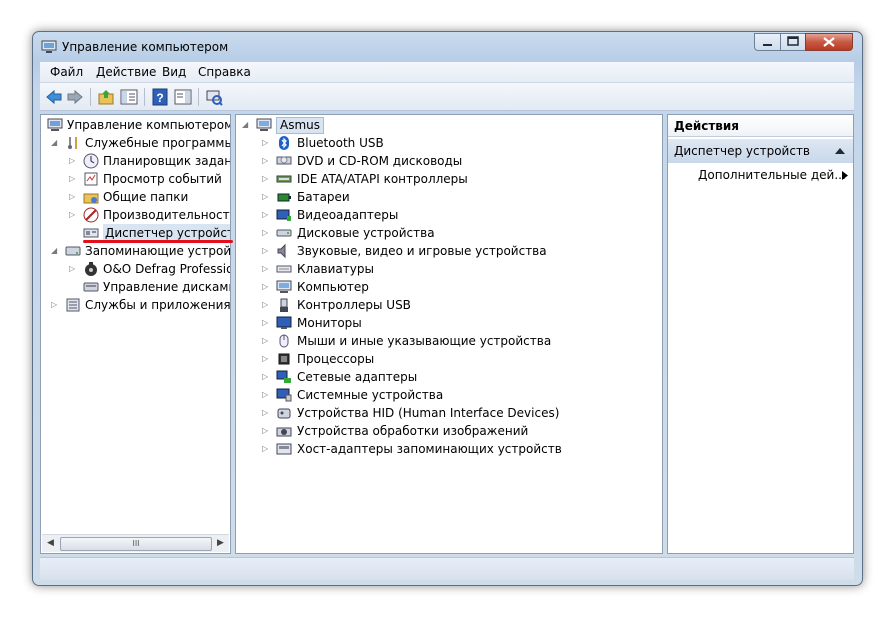 Image resolution: width=895 pixels, height=618 pixels. I want to click on device-category-label: Bluetooth USB, so click(340, 143).